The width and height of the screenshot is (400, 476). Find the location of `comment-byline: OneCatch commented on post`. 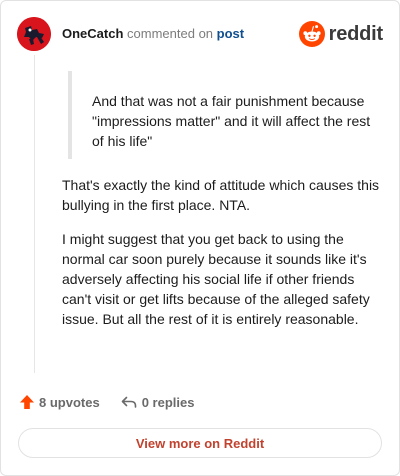

comment-byline: OneCatch commented on post is located at coordinates (153, 34).